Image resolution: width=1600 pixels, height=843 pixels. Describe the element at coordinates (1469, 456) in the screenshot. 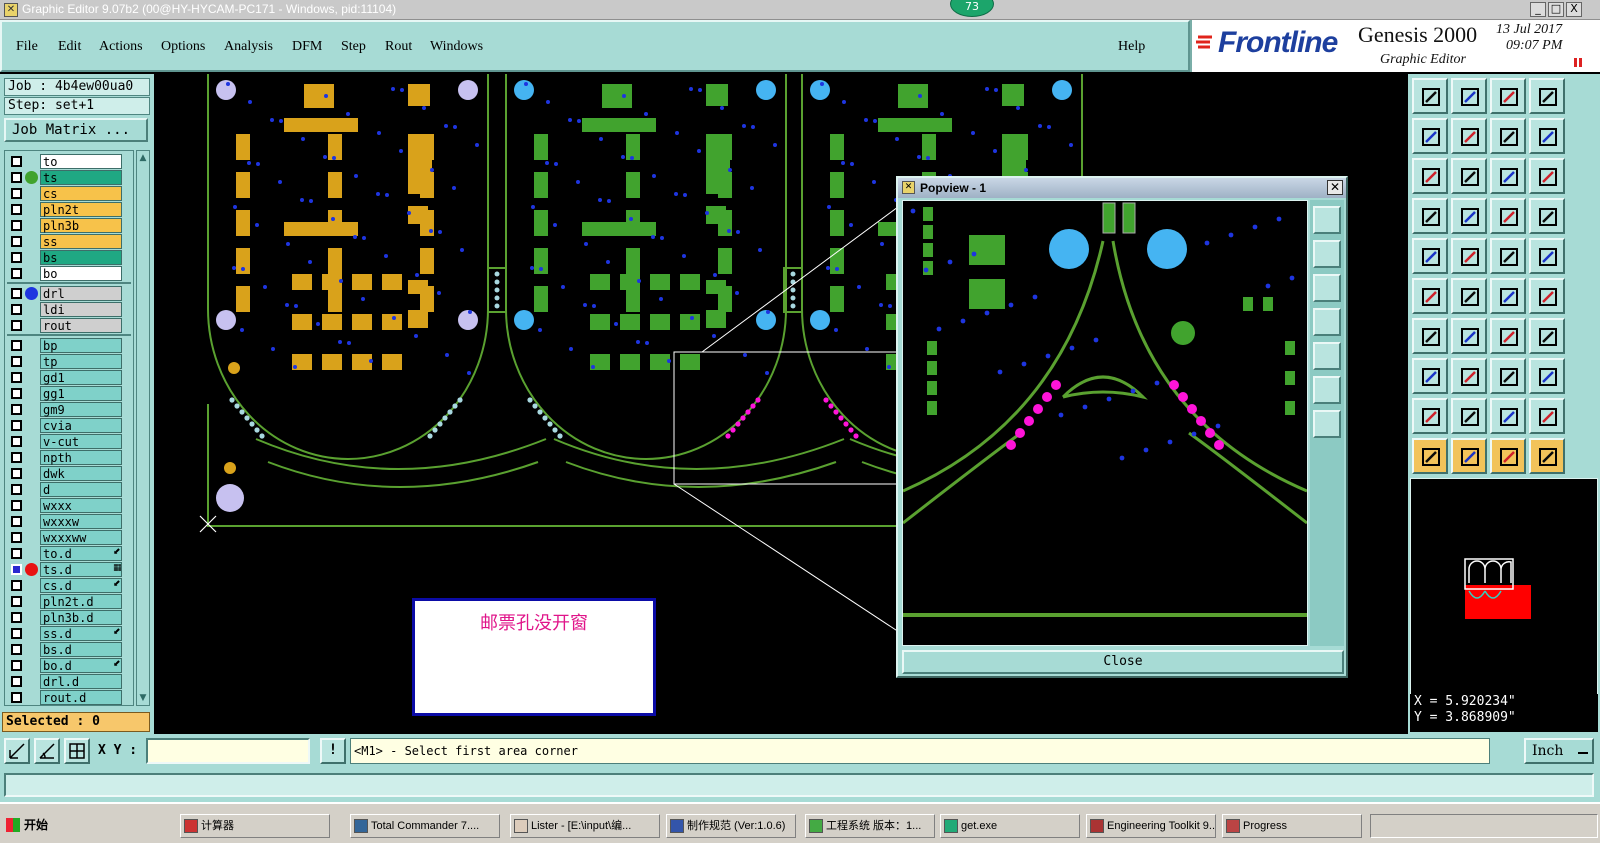

I see `select-zone-icon` at that location.